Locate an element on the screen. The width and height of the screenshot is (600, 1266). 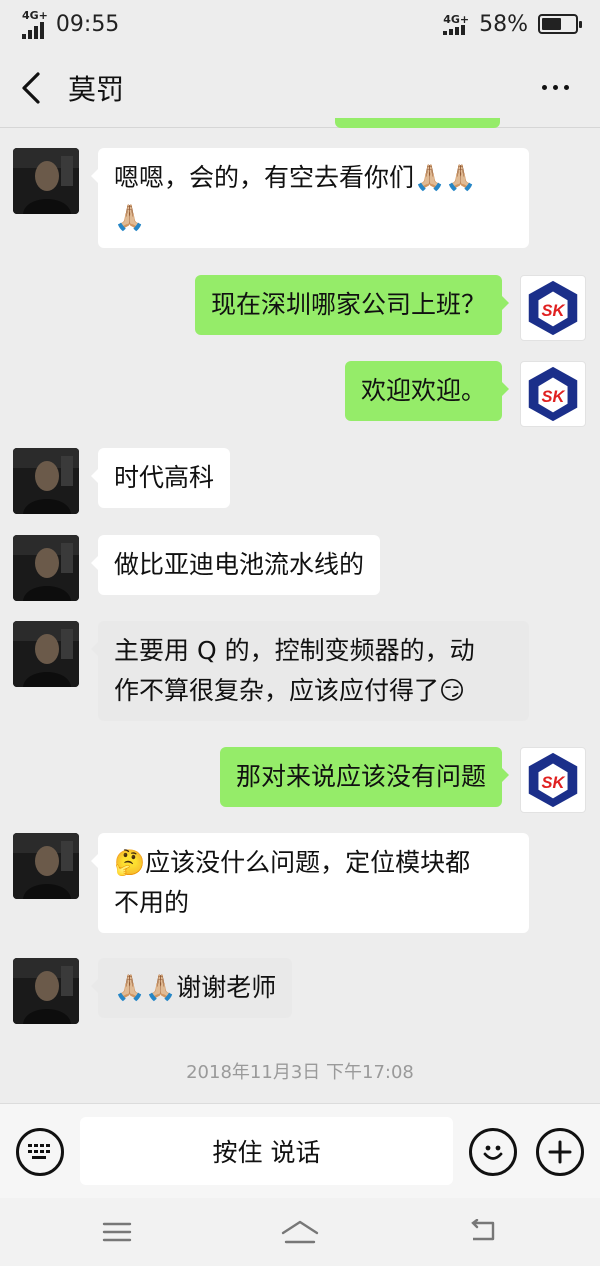
return-button is located at coordinates (483, 1232).